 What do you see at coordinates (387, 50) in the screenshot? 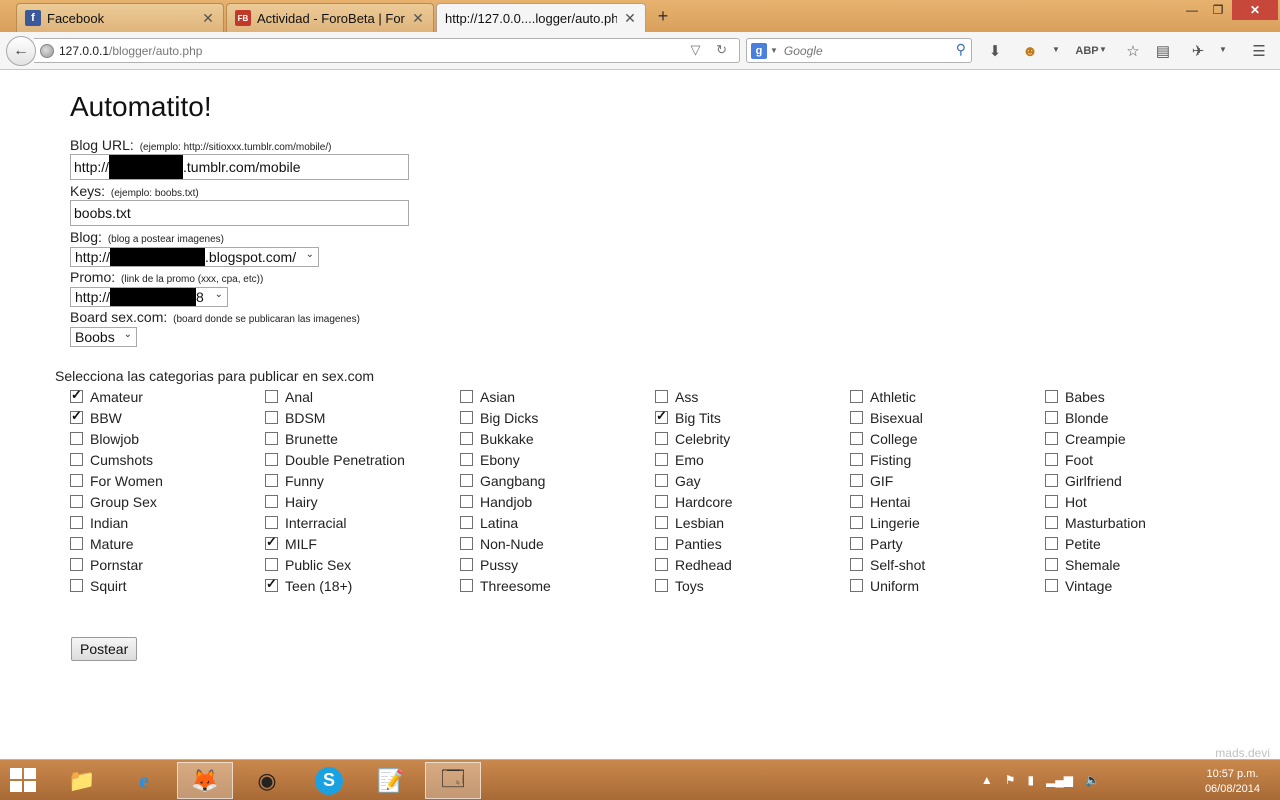
I see `url-bar: 127.0.0.1/blogger/auto.php ▽ ↻` at bounding box center [387, 50].